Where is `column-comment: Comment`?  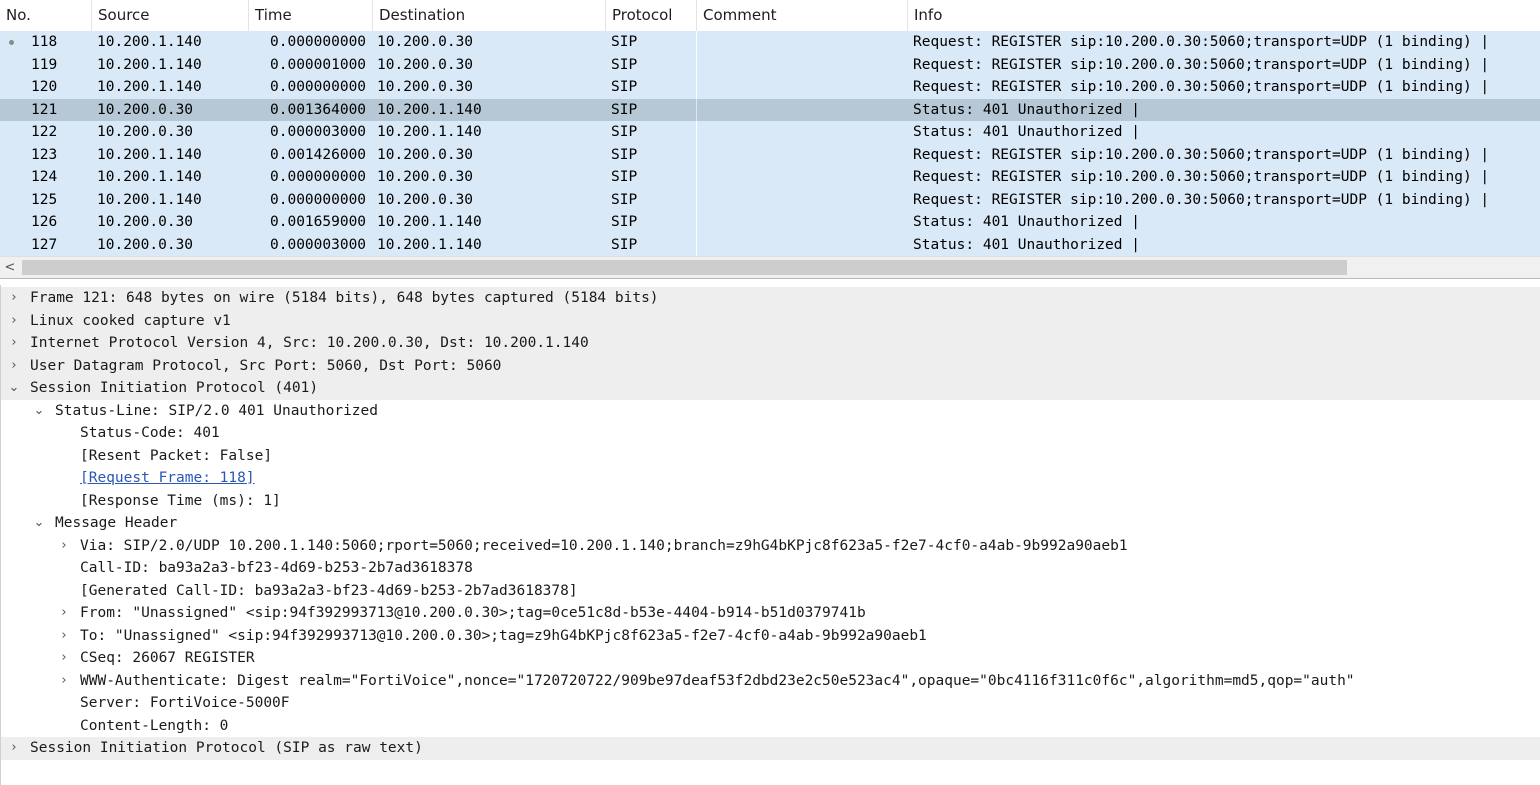 column-comment: Comment is located at coordinates (802, 15).